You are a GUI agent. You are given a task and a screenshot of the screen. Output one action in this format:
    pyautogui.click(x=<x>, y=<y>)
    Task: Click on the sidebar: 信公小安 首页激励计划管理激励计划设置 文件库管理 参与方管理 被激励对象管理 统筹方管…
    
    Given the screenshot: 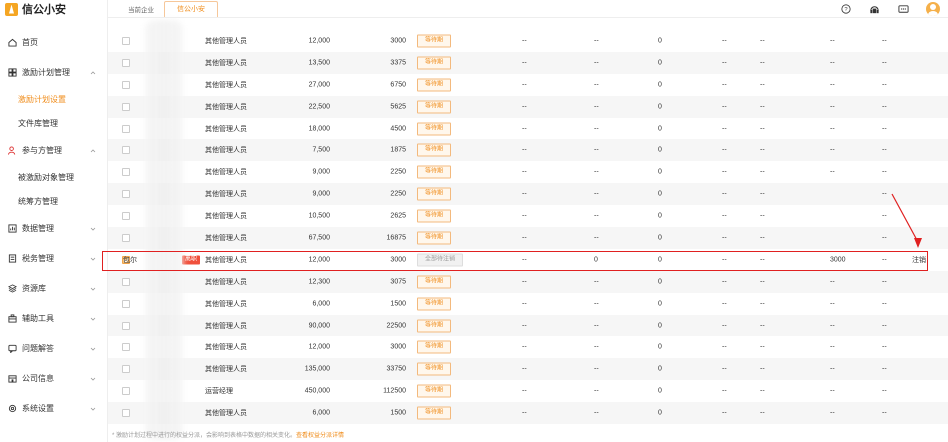 What is the action you would take?
    pyautogui.click(x=54, y=221)
    